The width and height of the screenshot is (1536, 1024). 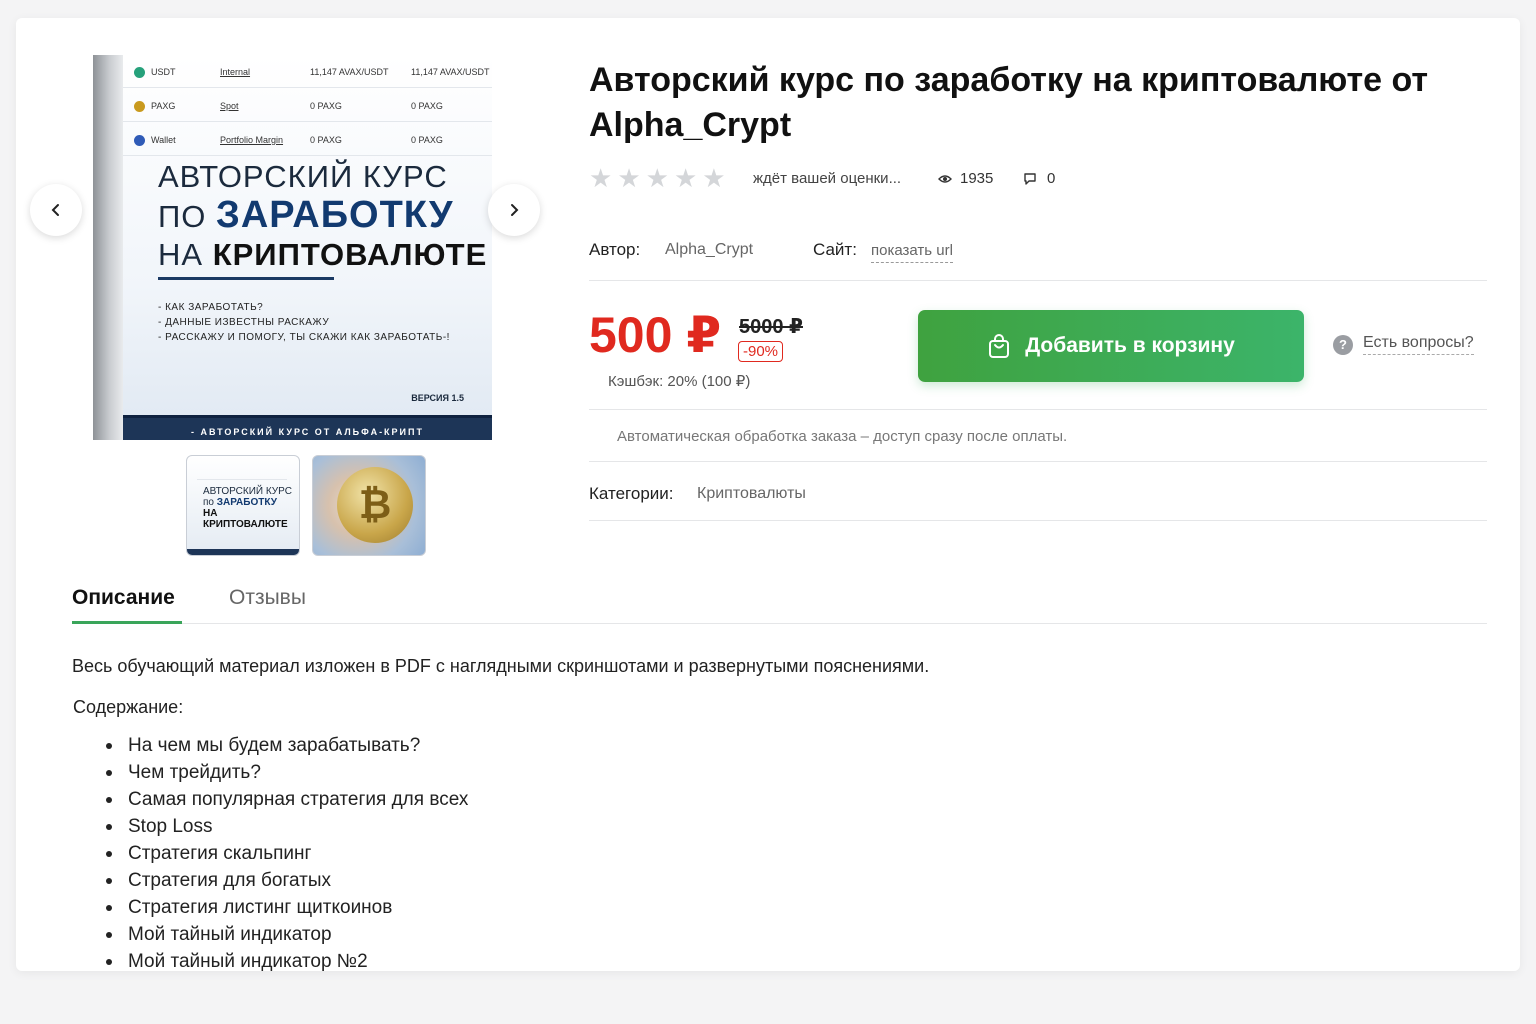 What do you see at coordinates (286, 826) in the screenshot?
I see `list-item: Stop Loss` at bounding box center [286, 826].